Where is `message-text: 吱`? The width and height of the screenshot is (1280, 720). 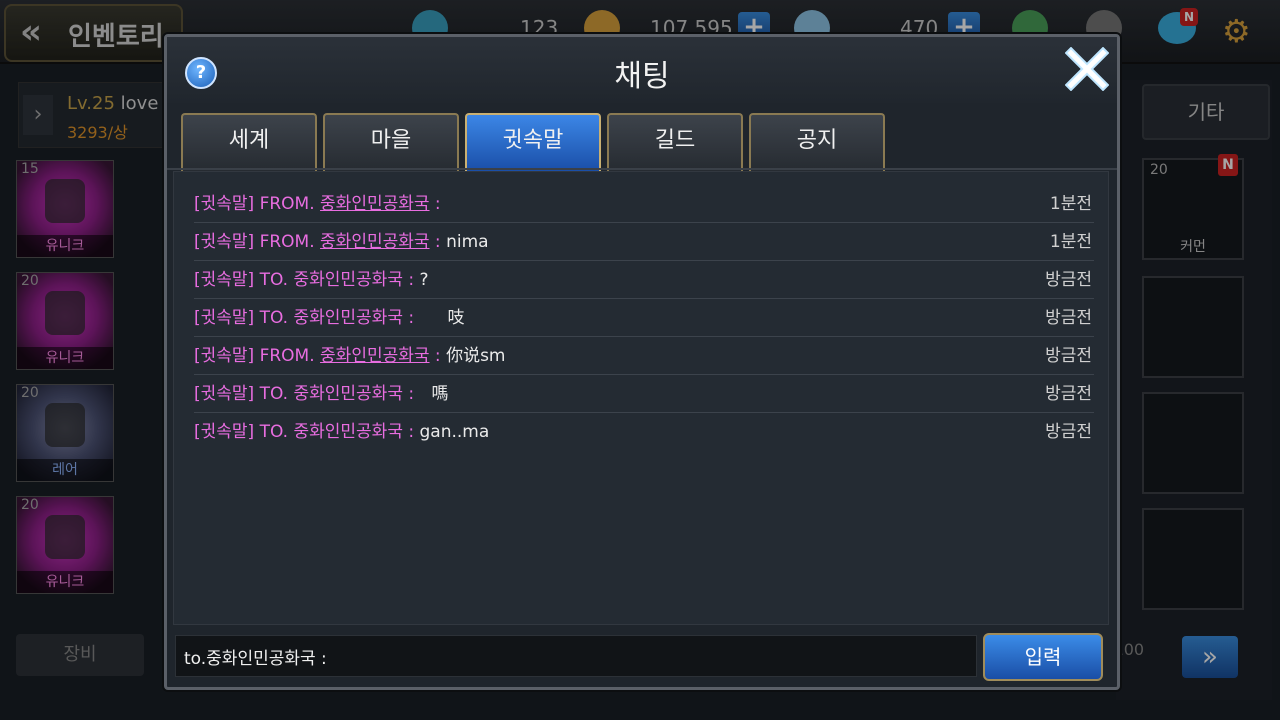
message-text: 吱 is located at coordinates (456, 318).